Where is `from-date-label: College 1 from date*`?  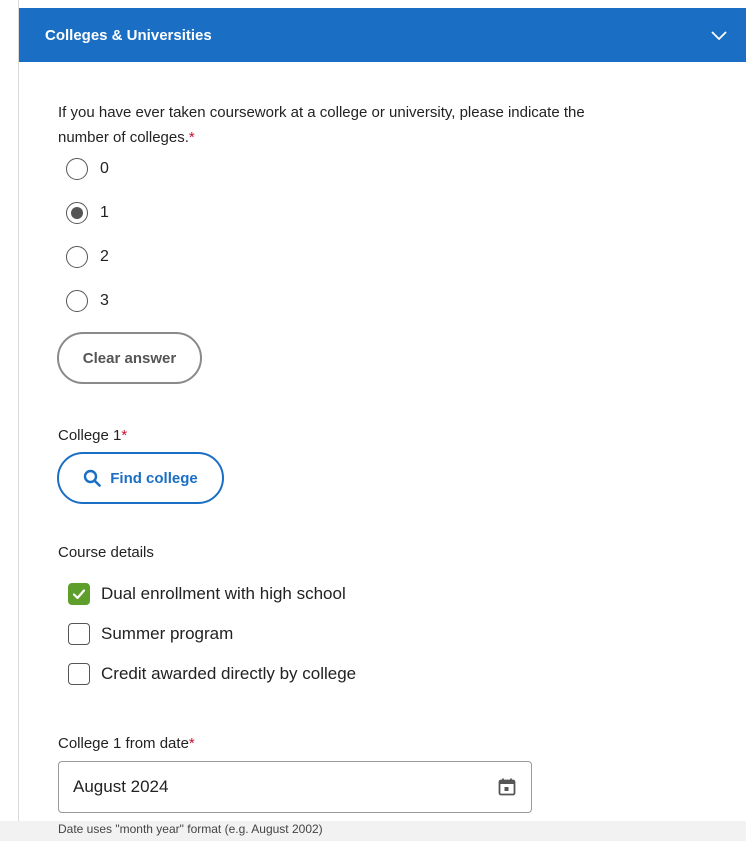
from-date-label: College 1 from date* is located at coordinates (126, 743).